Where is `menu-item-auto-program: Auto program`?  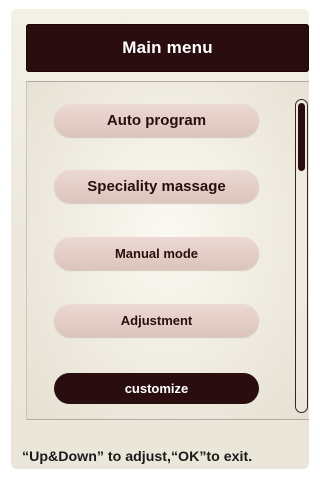 menu-item-auto-program: Auto program is located at coordinates (156, 120).